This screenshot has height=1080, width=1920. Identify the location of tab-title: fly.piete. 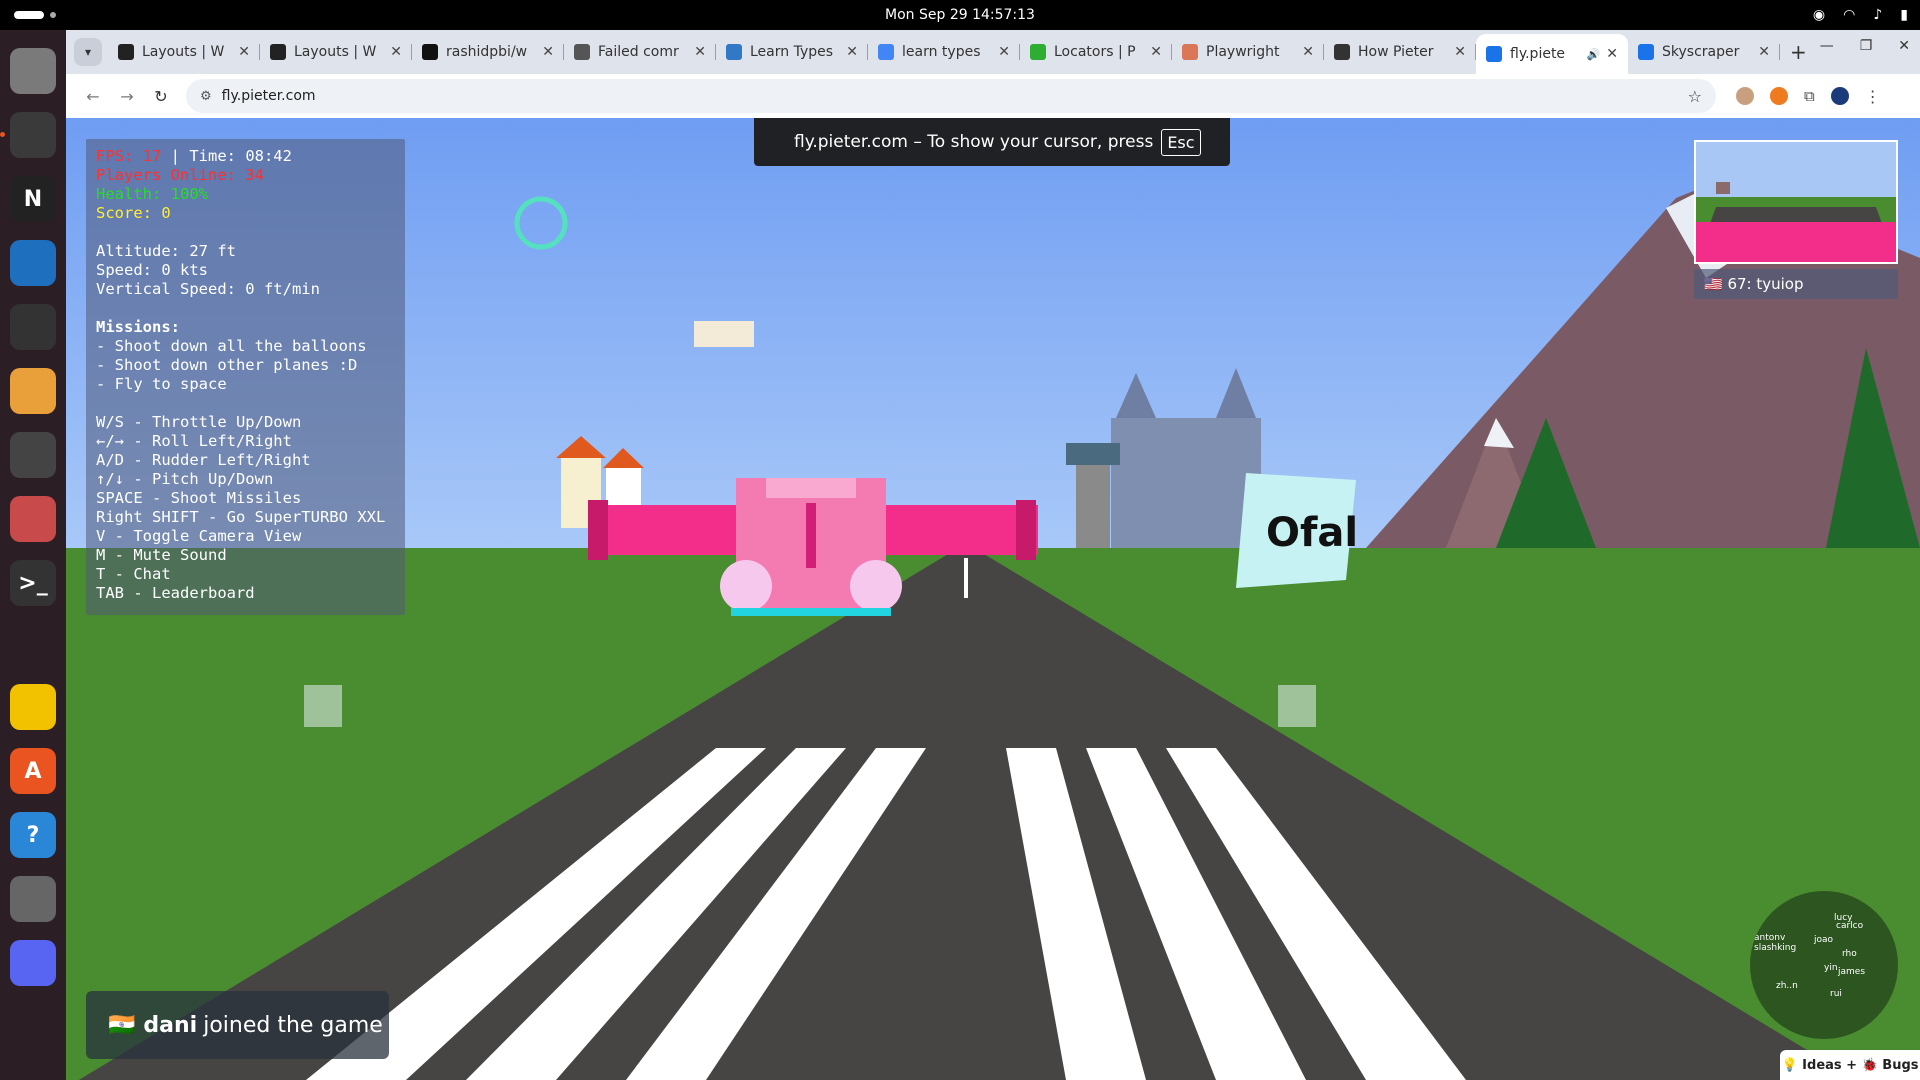
(1538, 54).